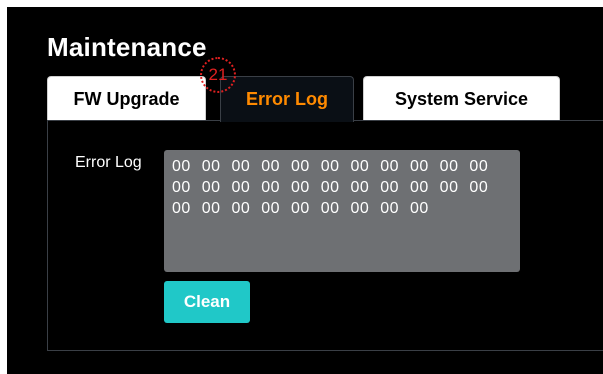 The image size is (603, 374). Describe the element at coordinates (207, 302) in the screenshot. I see `clean-button: Clean` at that location.